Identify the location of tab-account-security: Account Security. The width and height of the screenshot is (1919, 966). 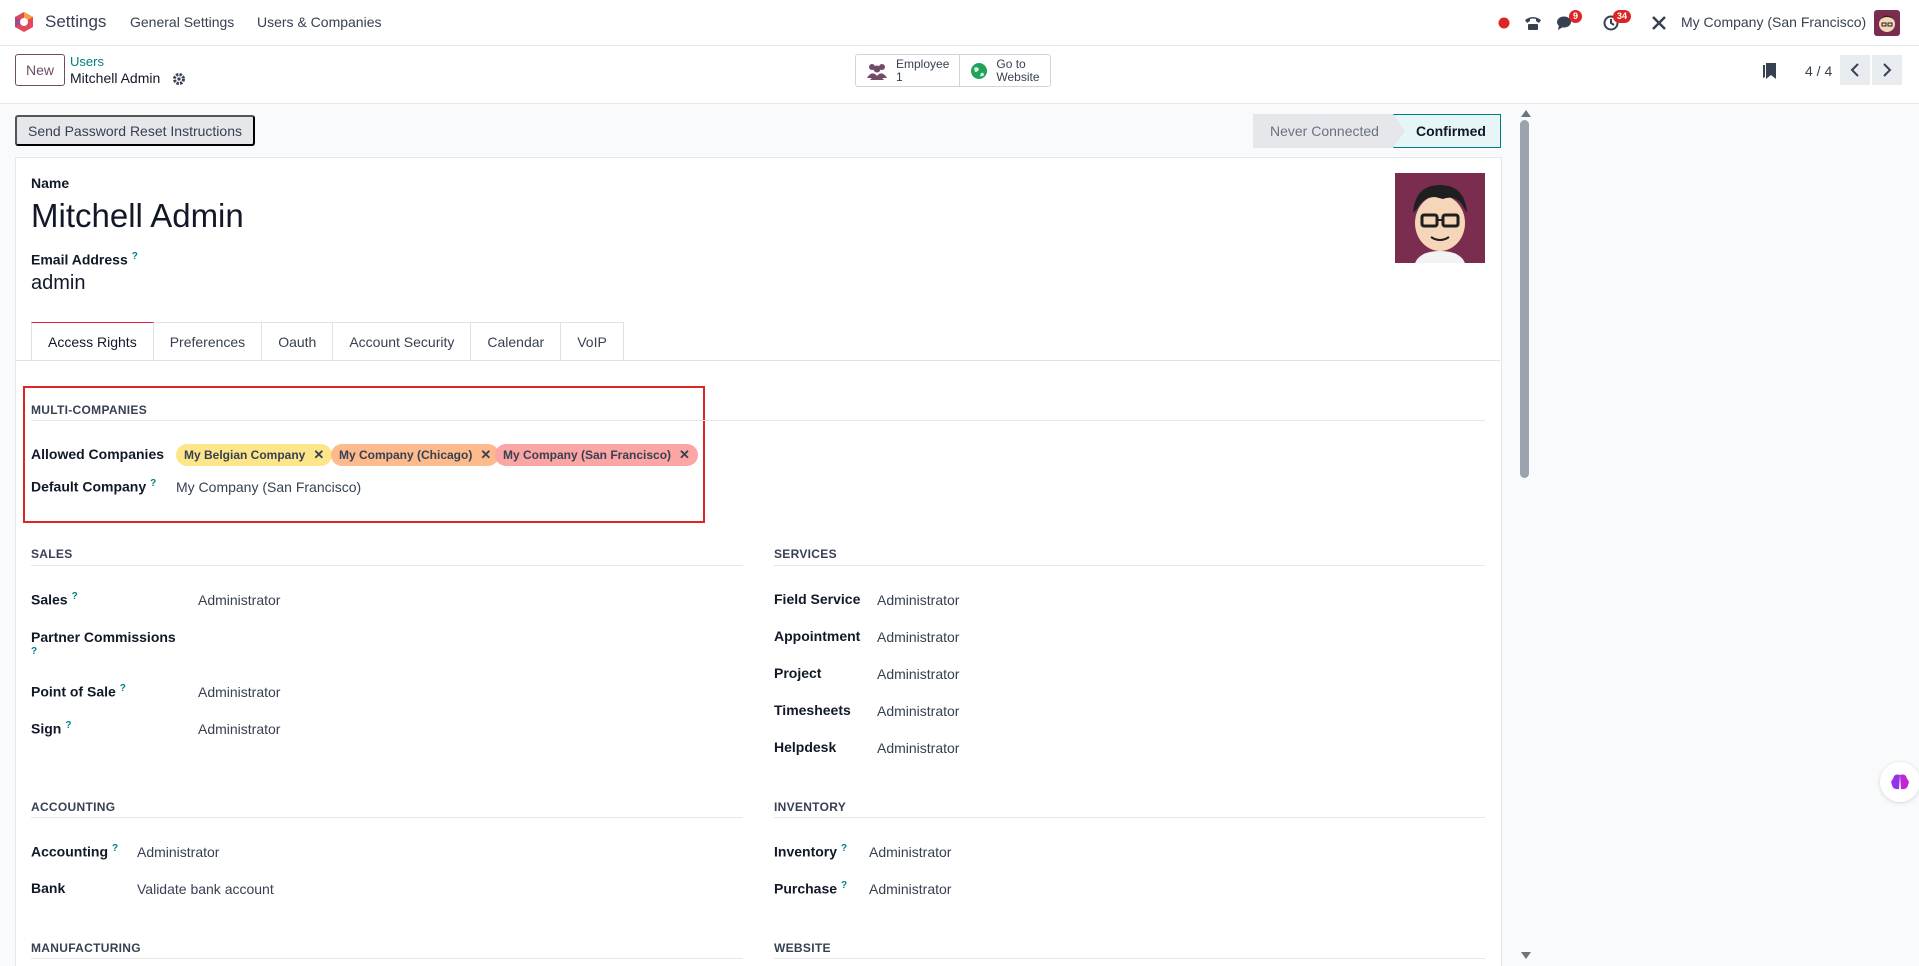
(402, 341).